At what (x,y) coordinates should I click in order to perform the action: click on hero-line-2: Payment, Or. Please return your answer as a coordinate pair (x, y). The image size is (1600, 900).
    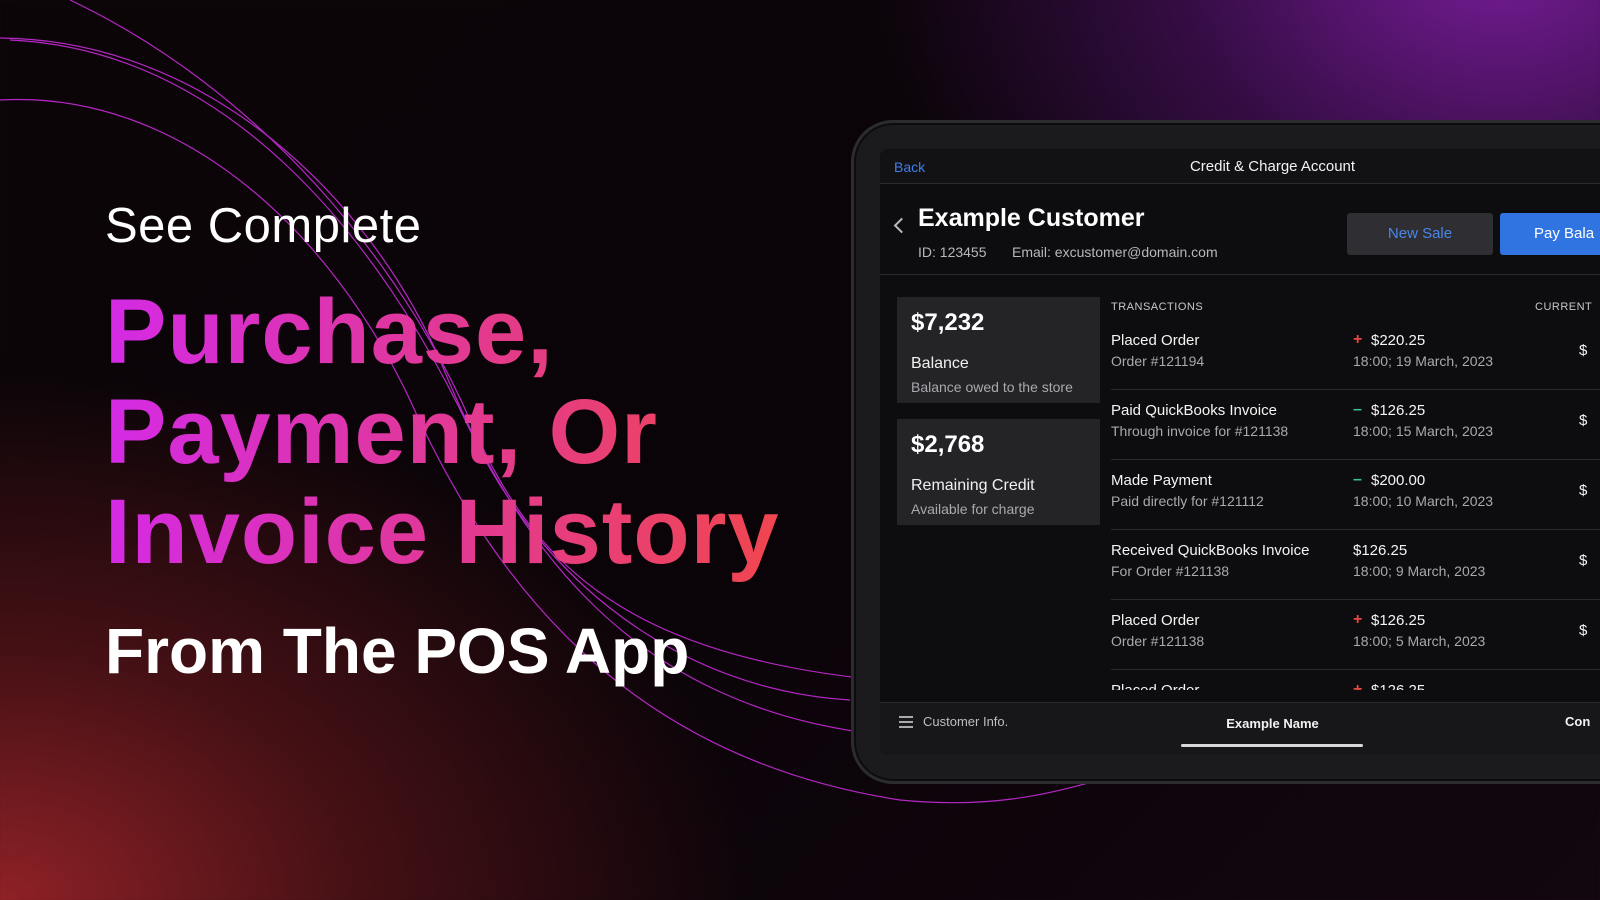
    Looking at the image, I should click on (381, 432).